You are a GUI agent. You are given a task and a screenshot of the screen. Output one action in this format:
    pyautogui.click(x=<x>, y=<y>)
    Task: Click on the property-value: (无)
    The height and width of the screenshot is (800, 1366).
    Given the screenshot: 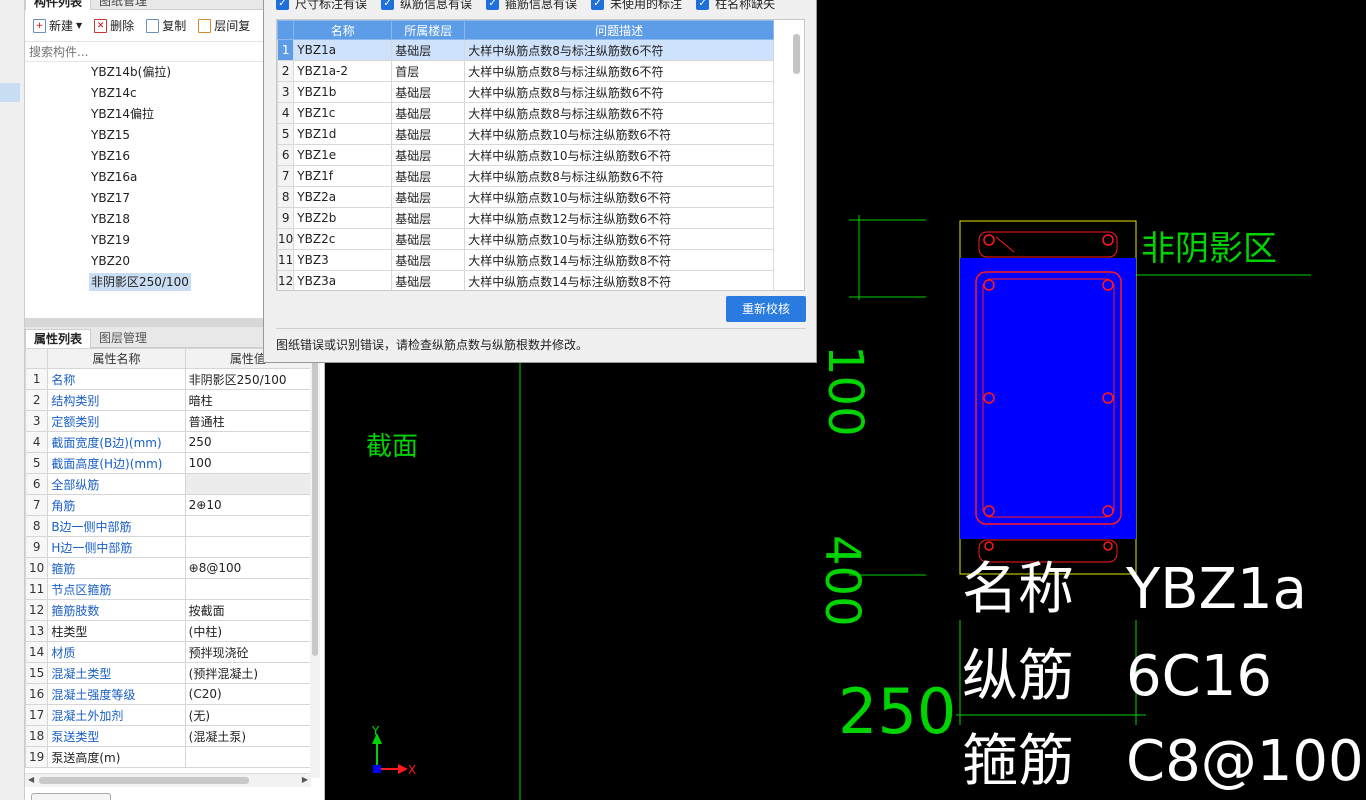 What is the action you would take?
    pyautogui.click(x=248, y=715)
    